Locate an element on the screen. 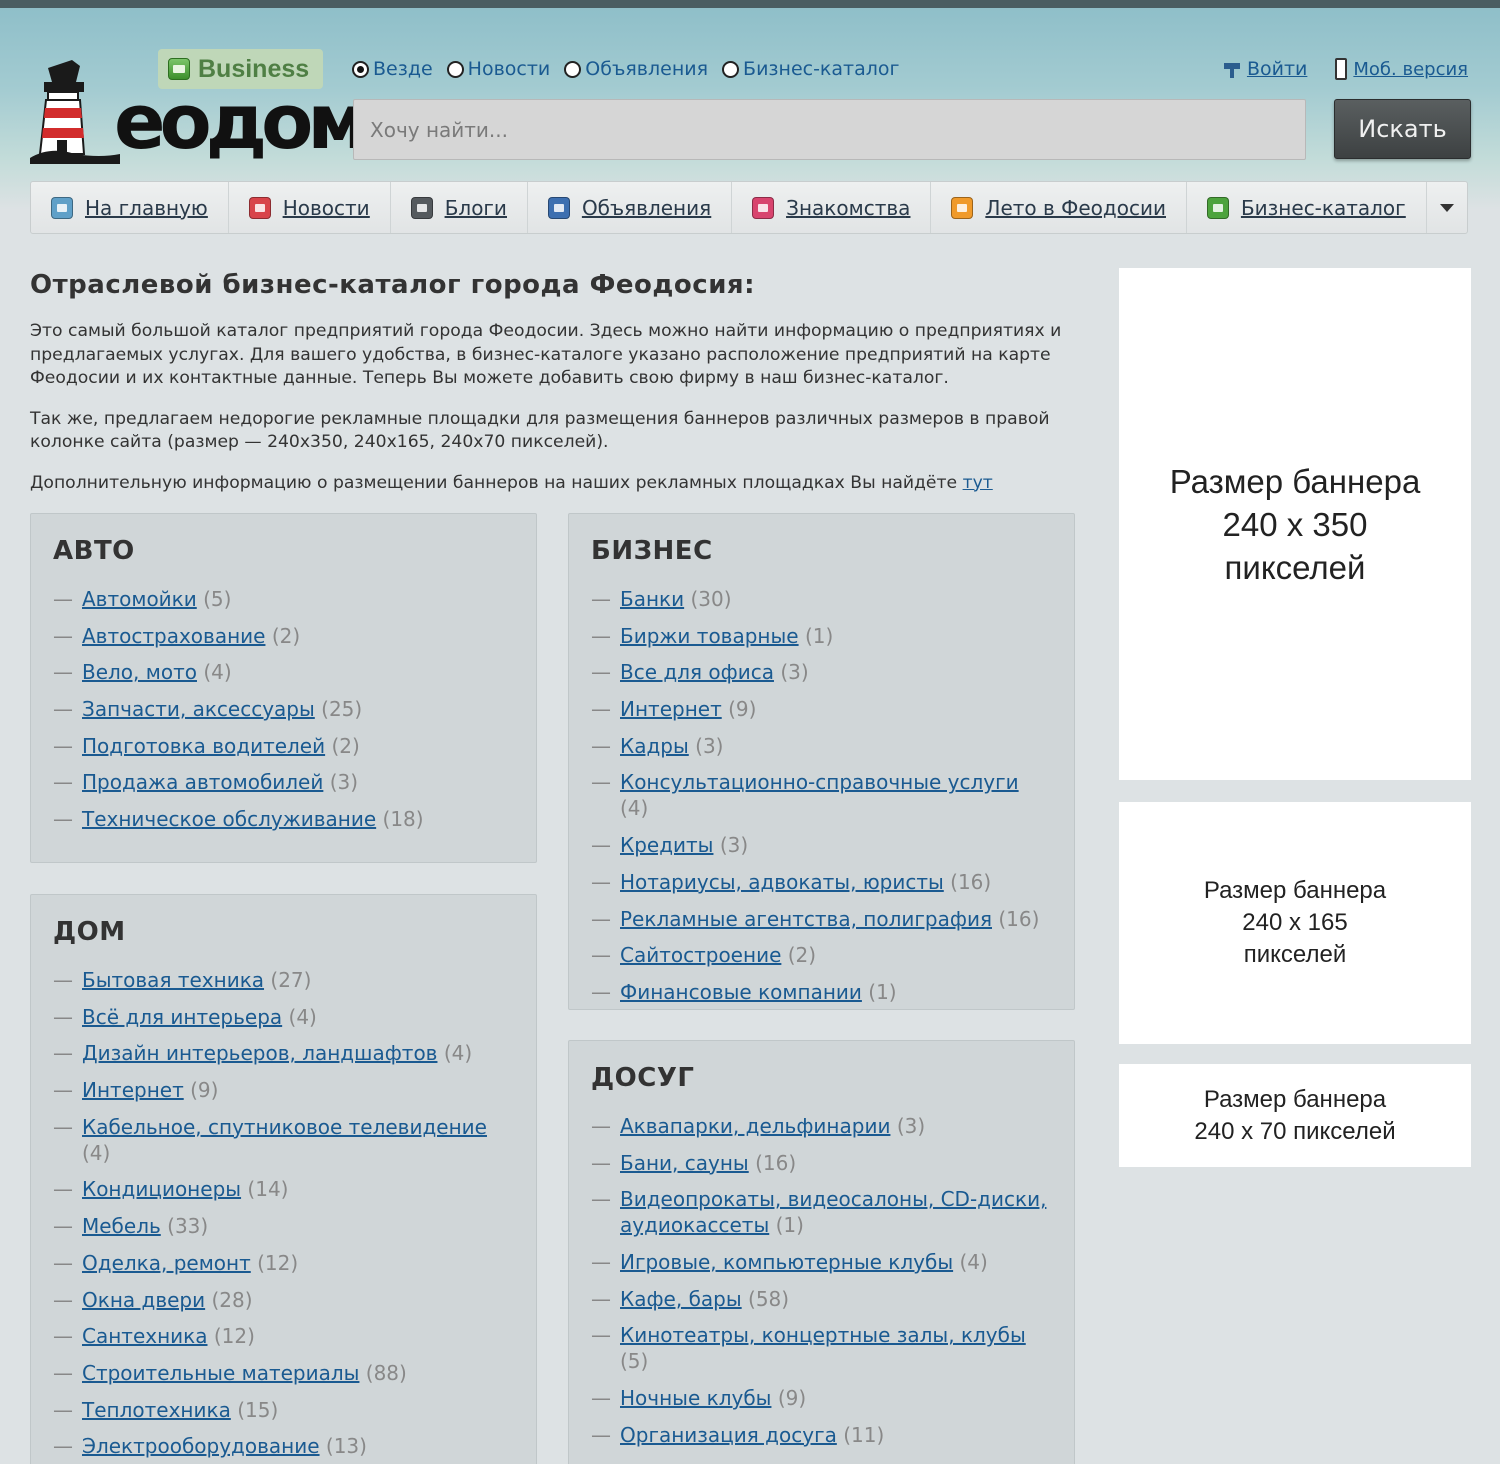 The image size is (1500, 1464). scope-everywhere: Везде is located at coordinates (392, 69).